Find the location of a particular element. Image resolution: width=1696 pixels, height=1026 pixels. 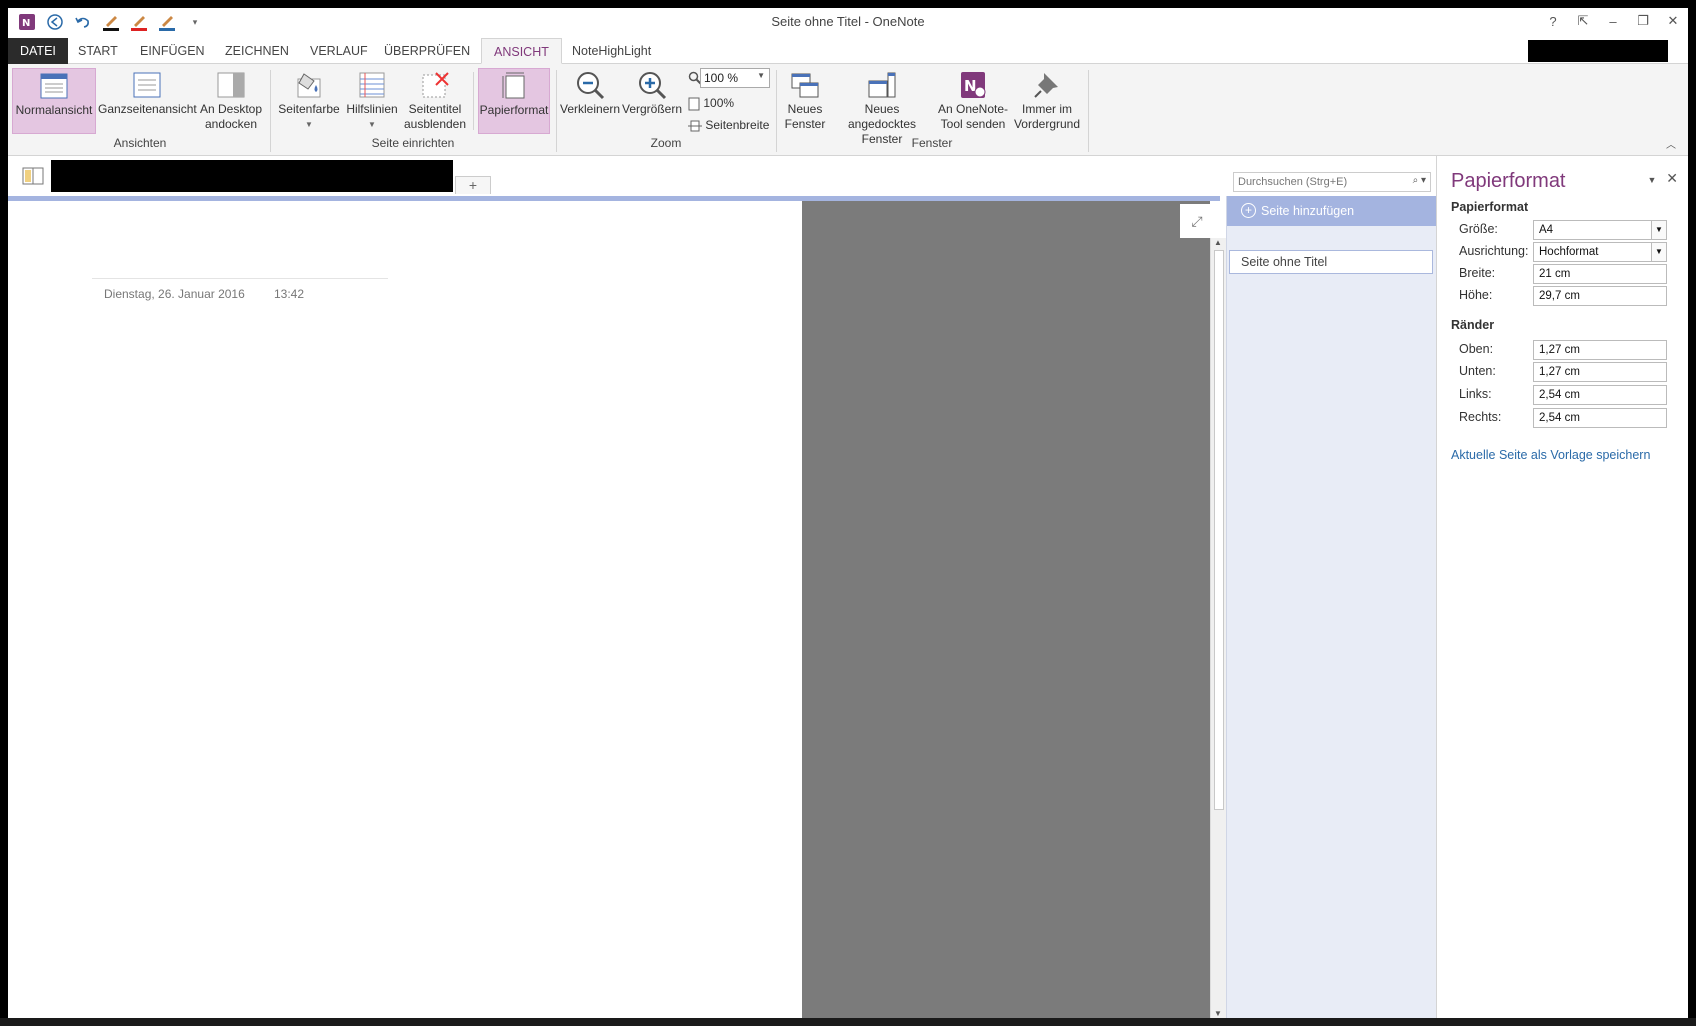

notebook-icon is located at coordinates (33, 177).